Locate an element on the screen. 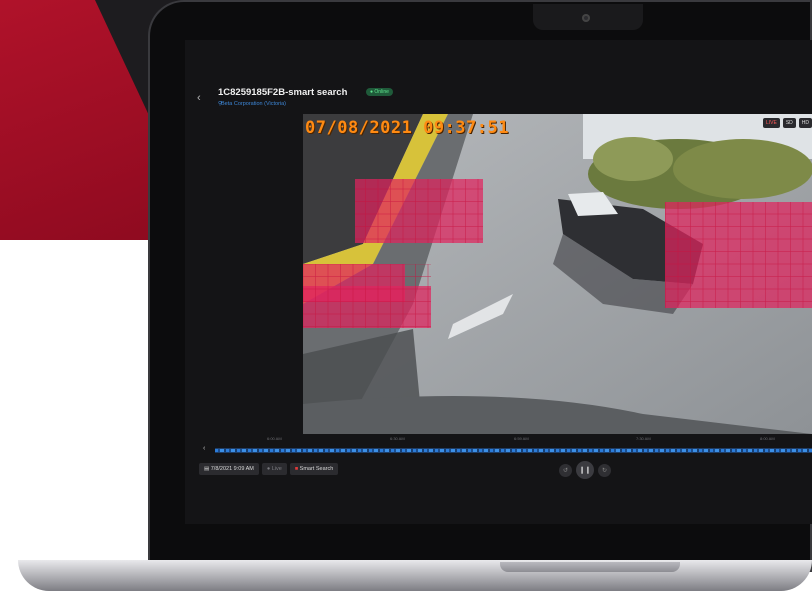  laptop-base-notch is located at coordinates (590, 567).